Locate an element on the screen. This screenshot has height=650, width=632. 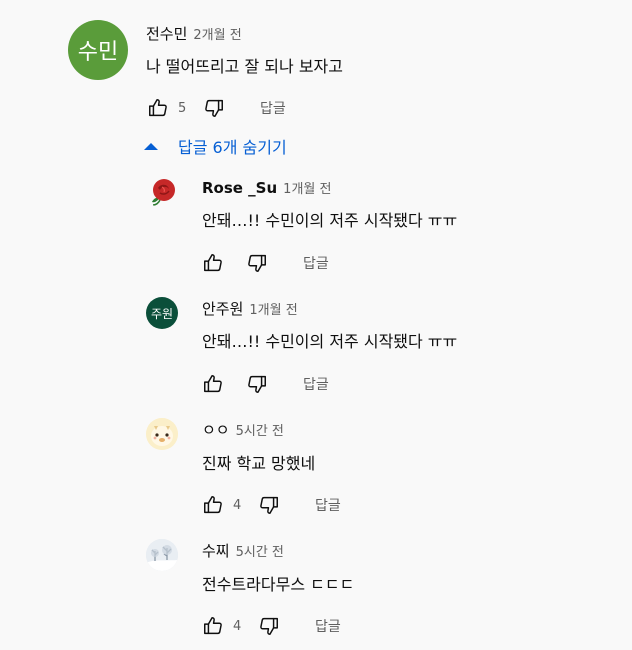
comment-meta: ㅇㅇ 5시간 전 is located at coordinates (243, 429).